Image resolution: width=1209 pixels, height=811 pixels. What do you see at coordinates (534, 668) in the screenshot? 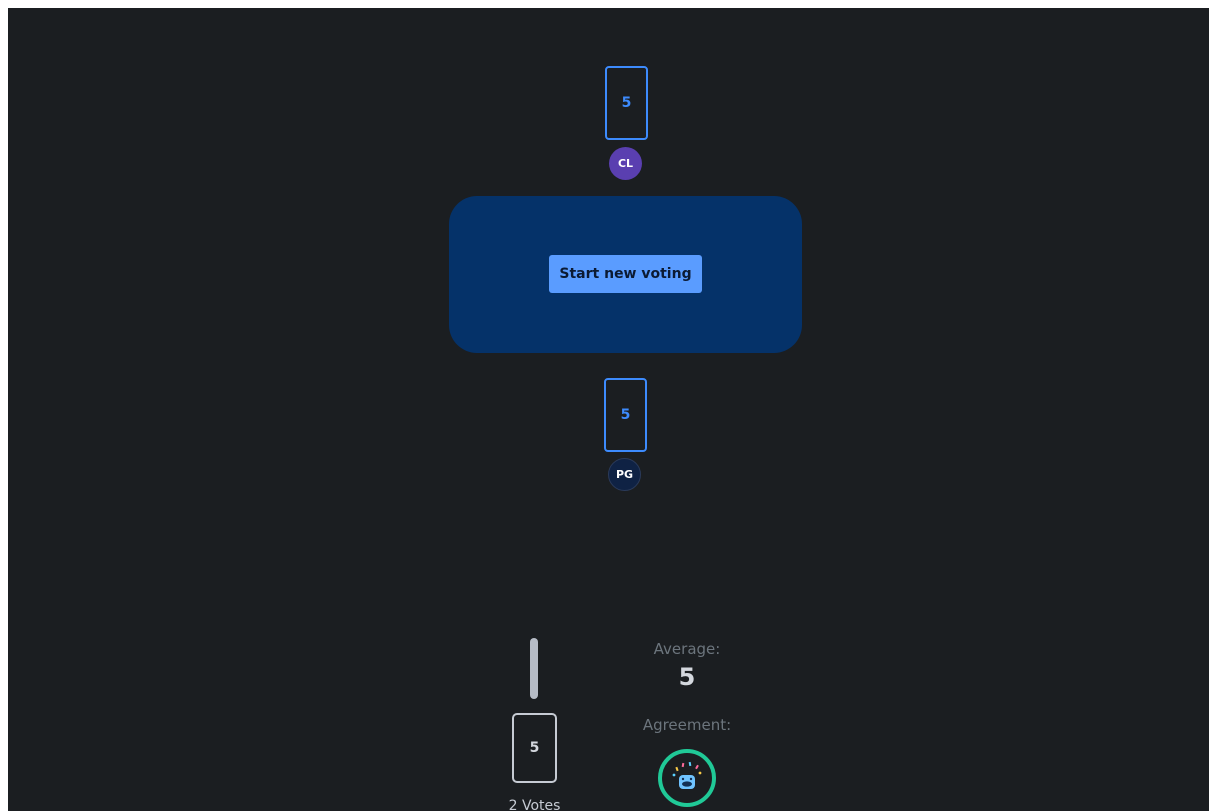
I see `vote-distribution-bar` at bounding box center [534, 668].